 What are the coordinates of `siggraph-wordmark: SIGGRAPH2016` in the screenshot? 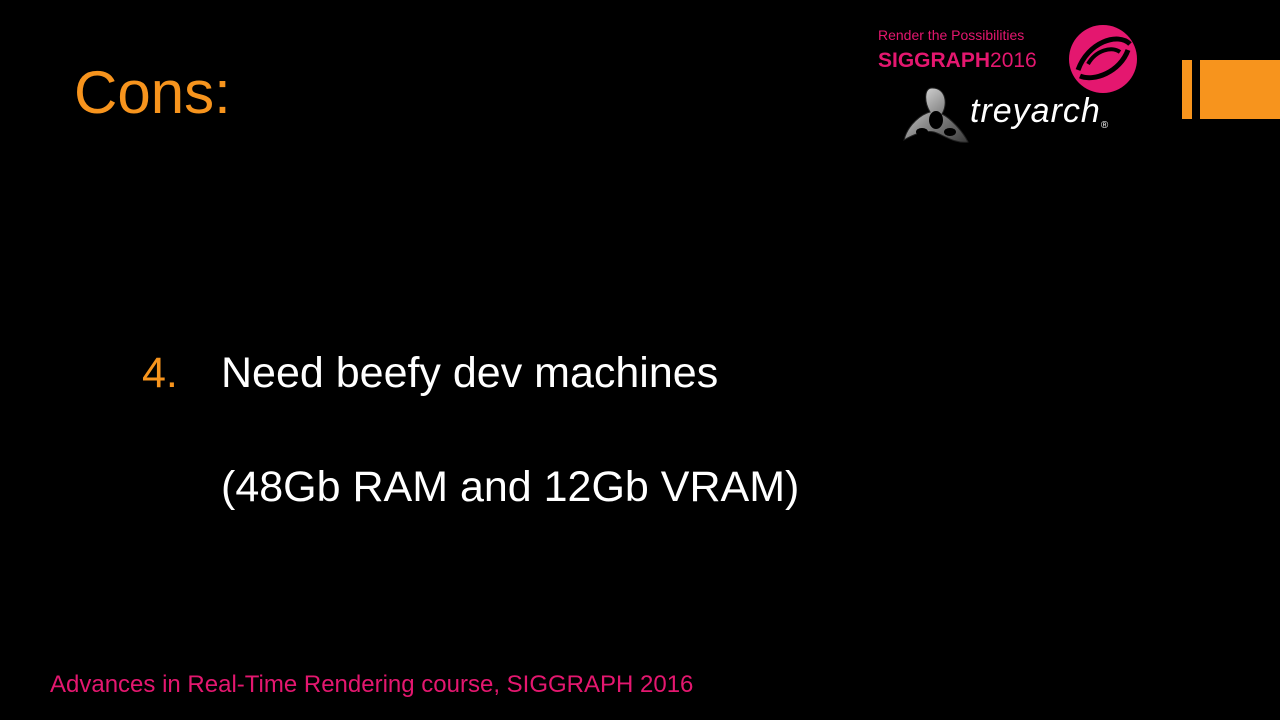 It's located at (957, 61).